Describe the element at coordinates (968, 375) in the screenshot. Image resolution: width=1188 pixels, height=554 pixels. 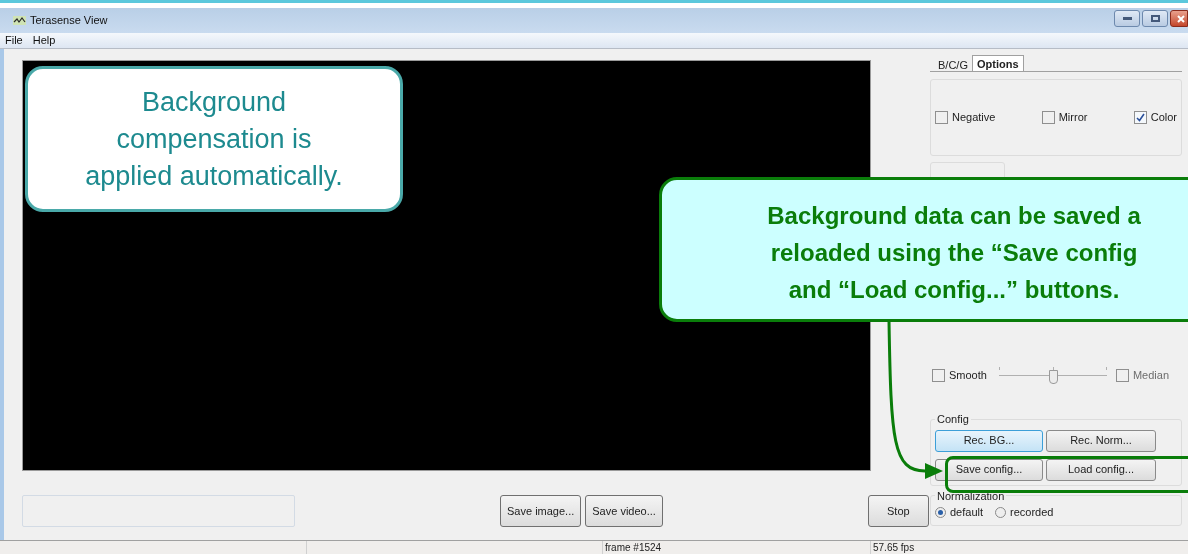
I see `checkbox-label: Smooth` at that location.